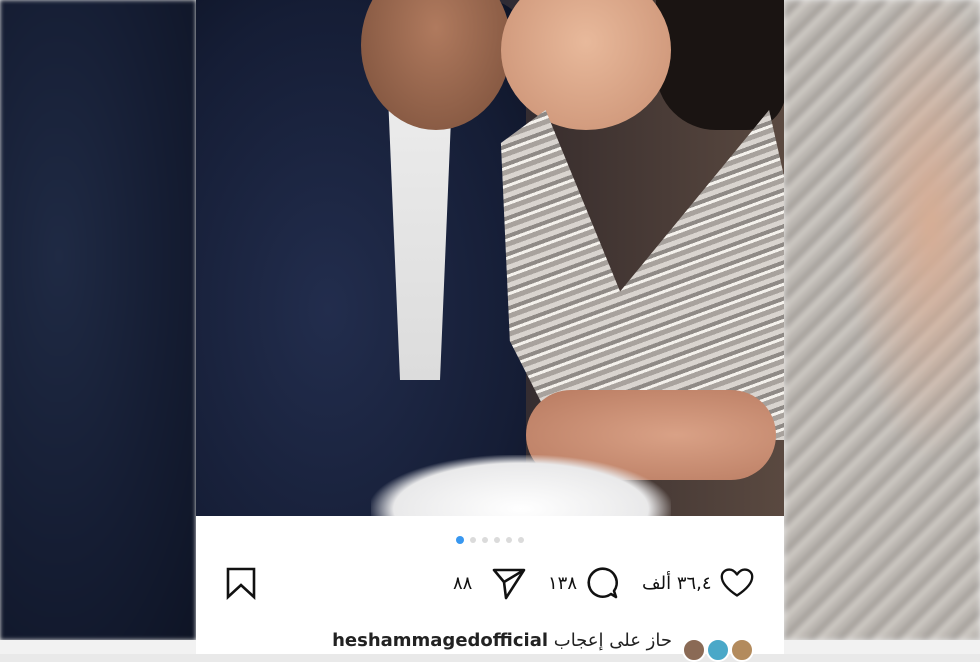  What do you see at coordinates (612, 640) in the screenshot?
I see `liked-by-prefix: حاز على إعجاب` at bounding box center [612, 640].